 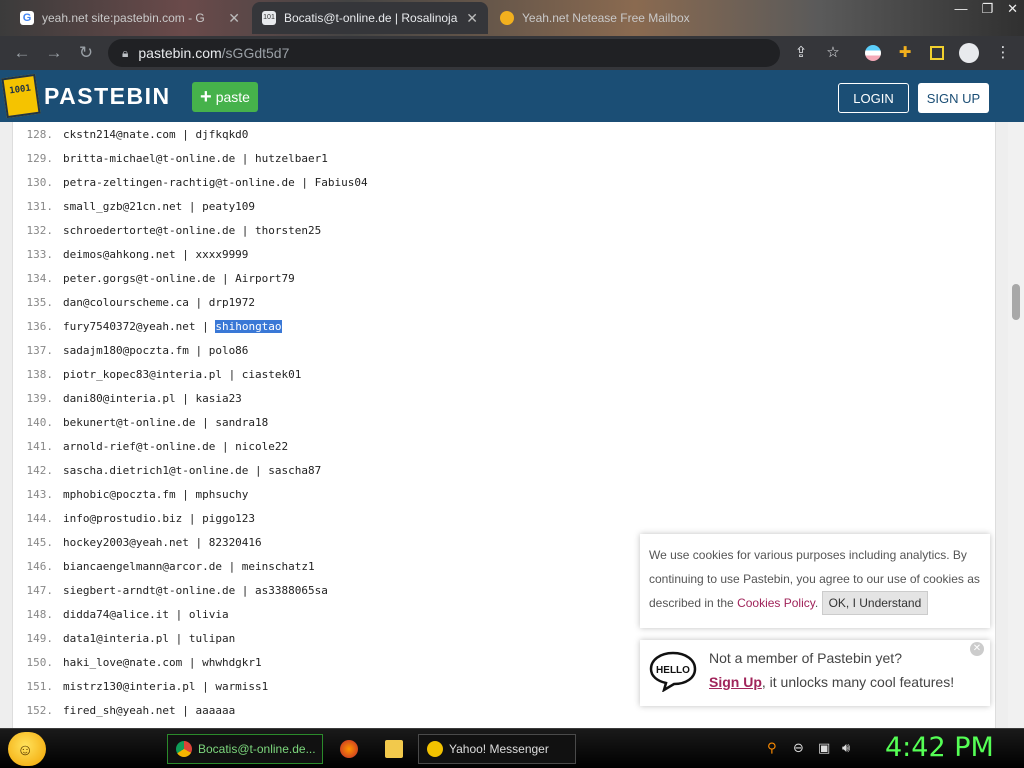 What do you see at coordinates (977, 649) in the screenshot?
I see `close-prompt-icon: ✕` at bounding box center [977, 649].